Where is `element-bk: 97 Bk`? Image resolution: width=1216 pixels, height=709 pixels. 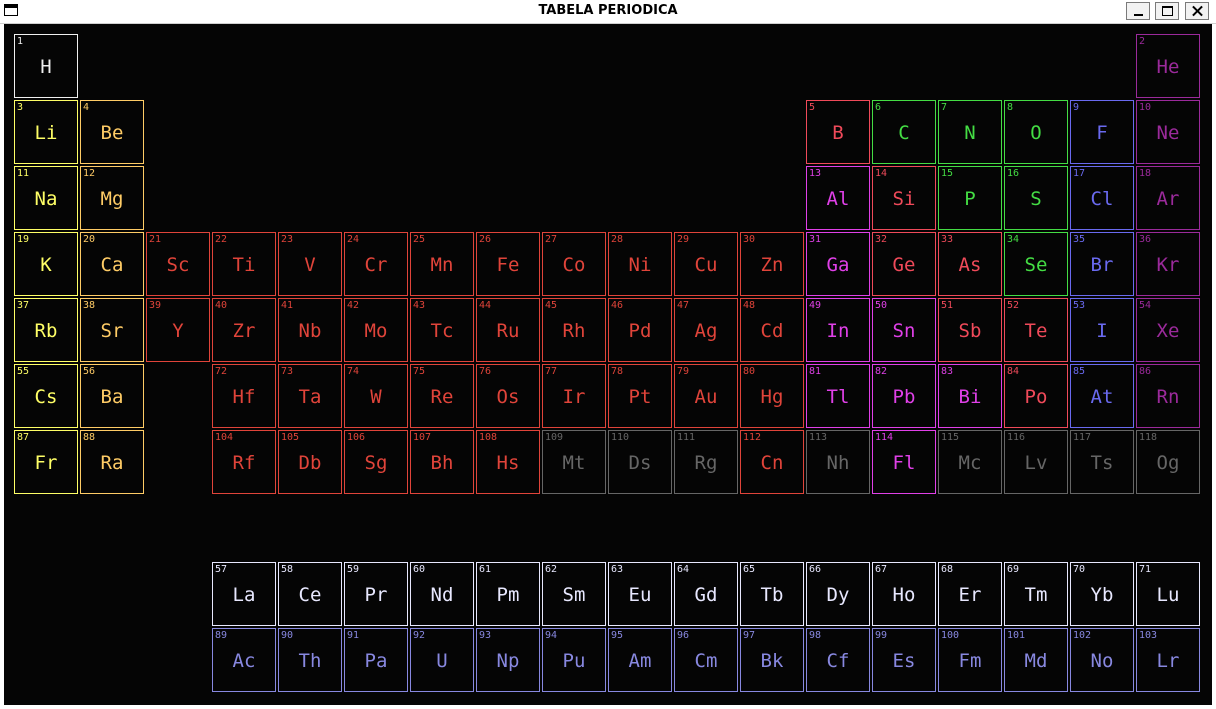 element-bk: 97 Bk is located at coordinates (772, 660).